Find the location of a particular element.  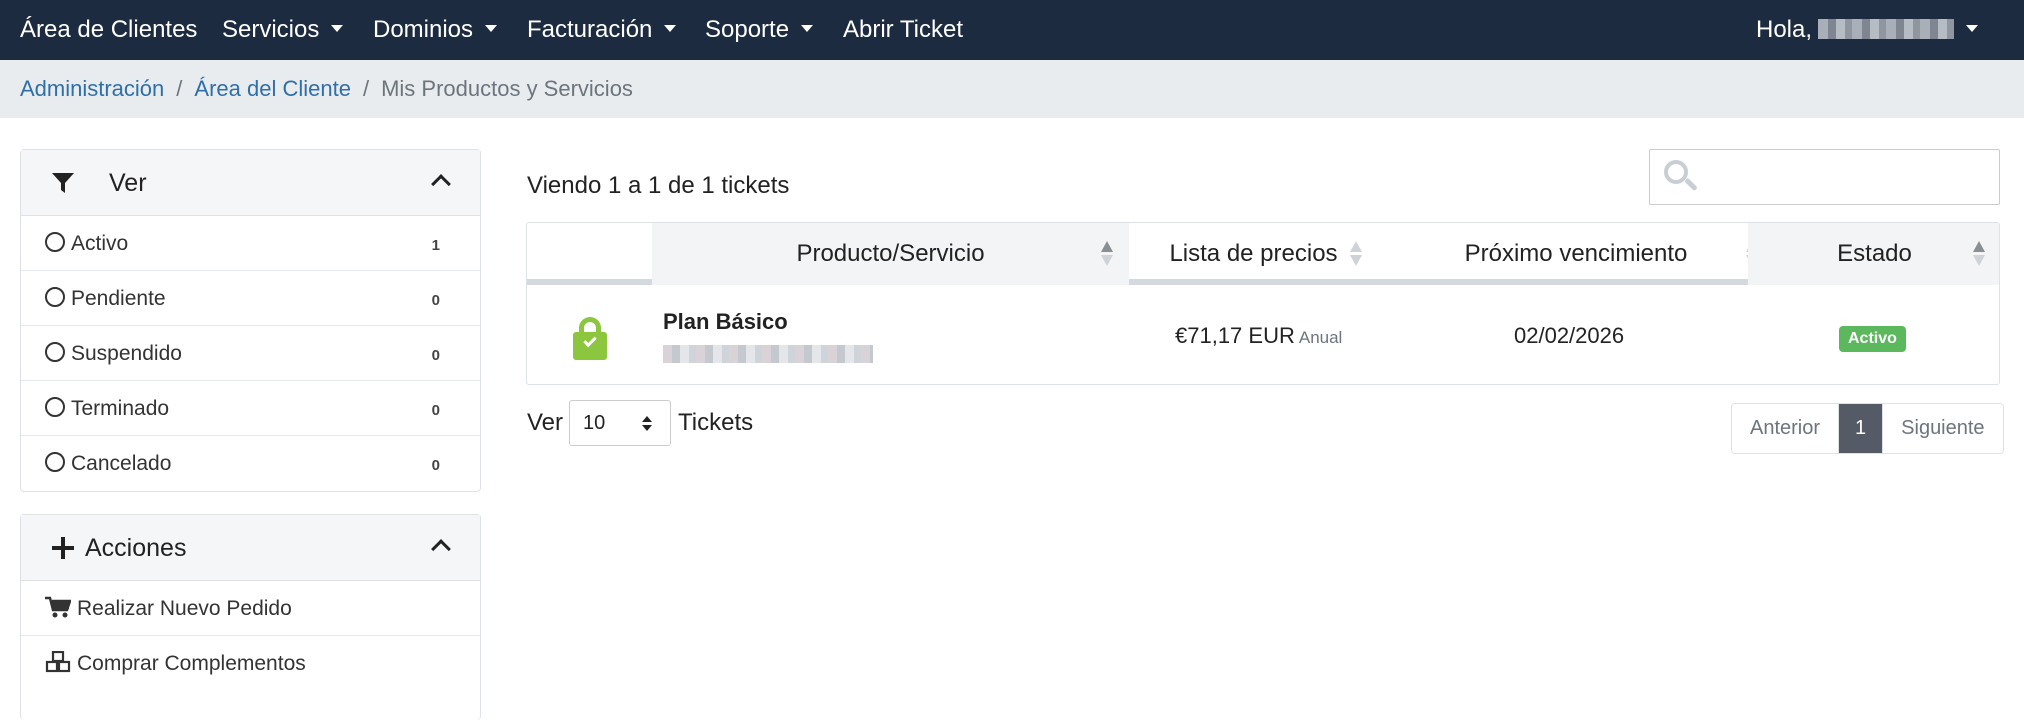

action-new-order-link: Realizar Nuevo Pedido is located at coordinates (250, 608).